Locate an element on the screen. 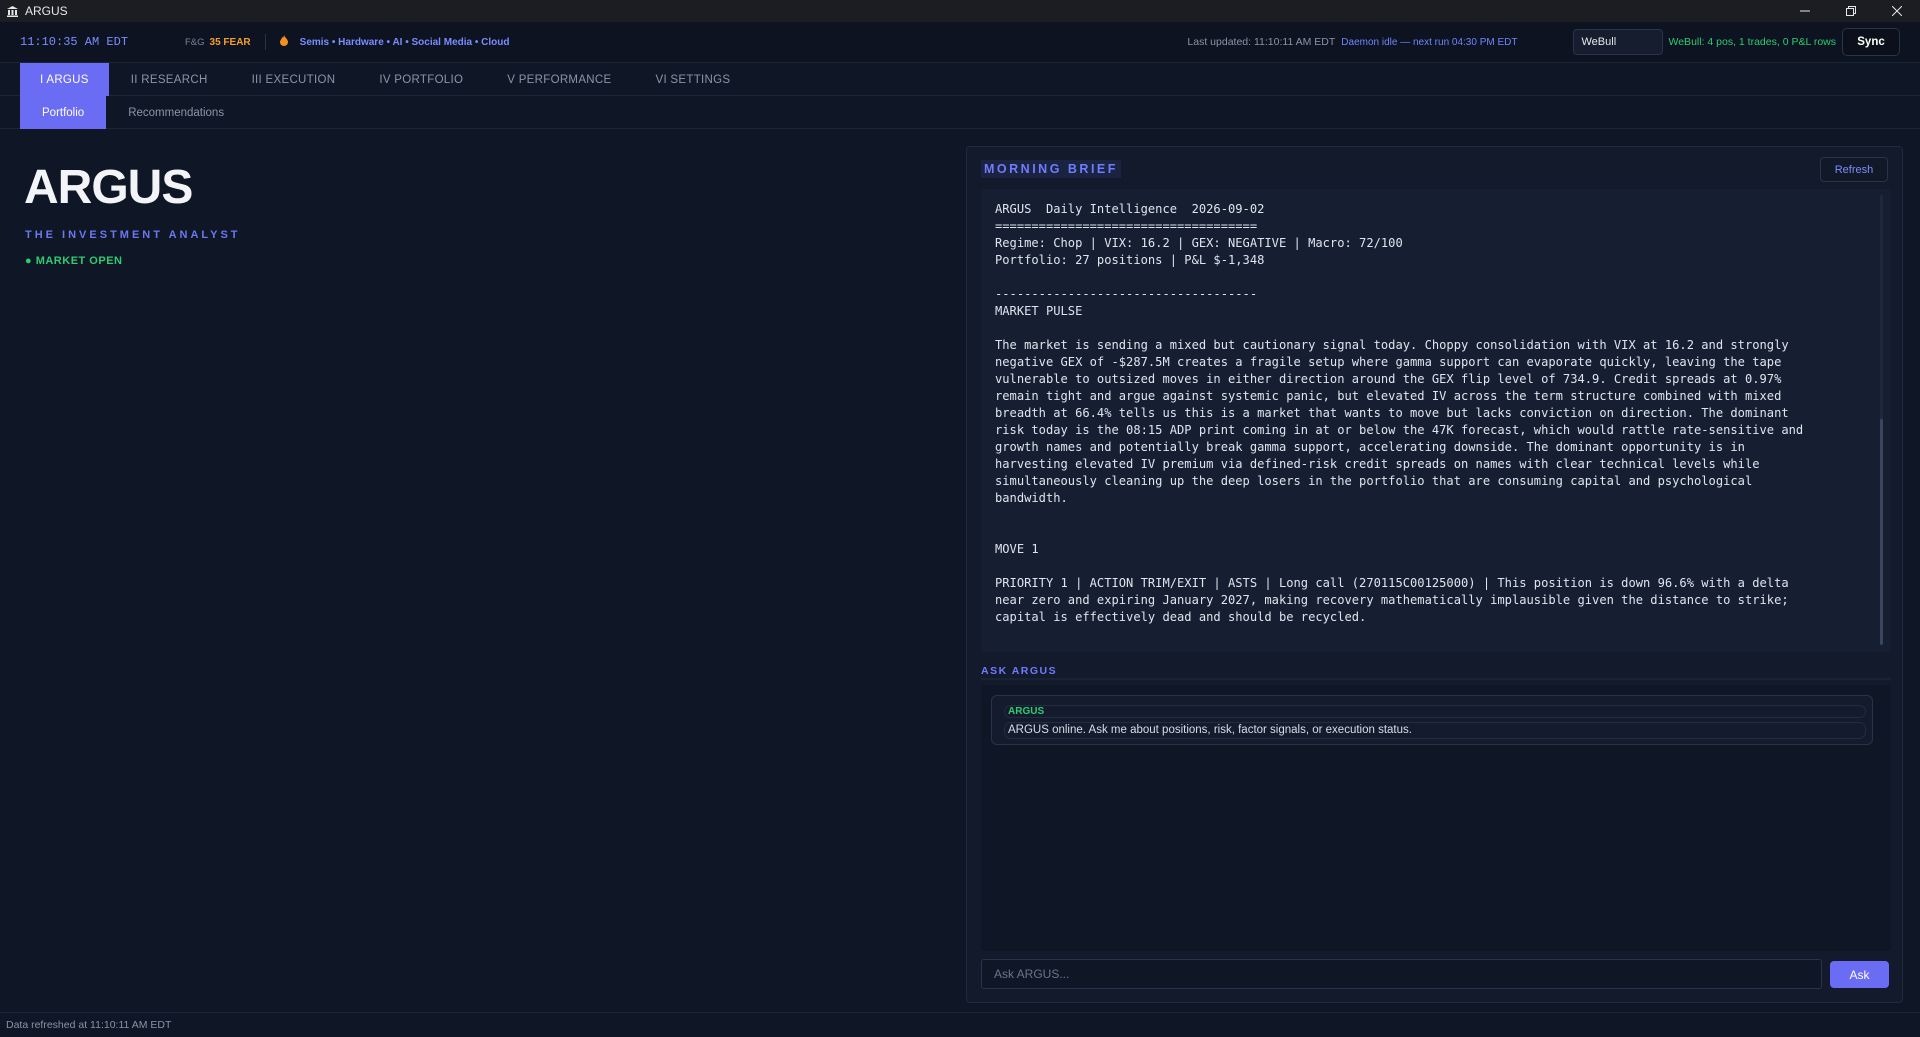 This screenshot has width=1920, height=1037. tab-performance: V PERFORMANCE is located at coordinates (559, 79).